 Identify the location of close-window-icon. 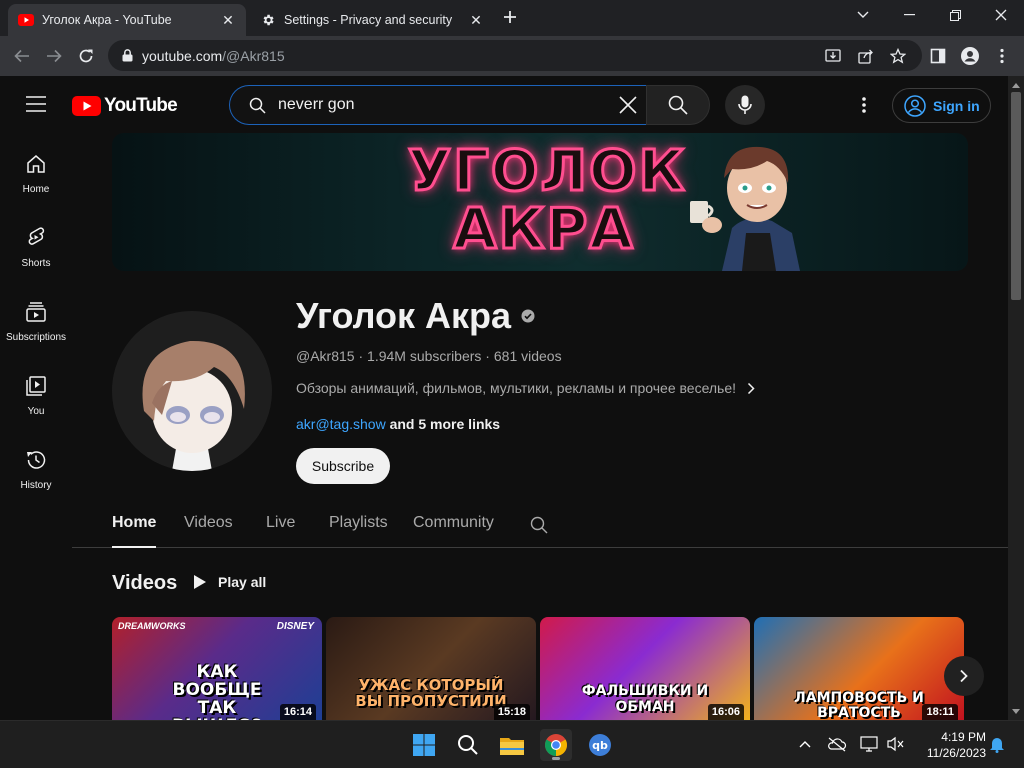
(1001, 15).